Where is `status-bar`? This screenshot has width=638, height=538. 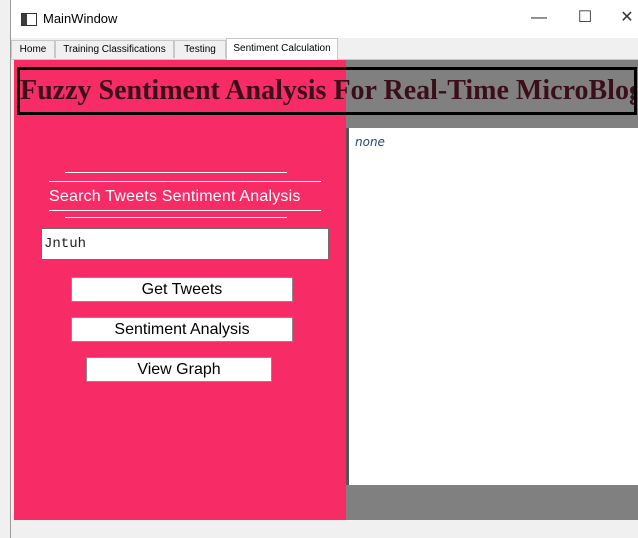 status-bar is located at coordinates (324, 529).